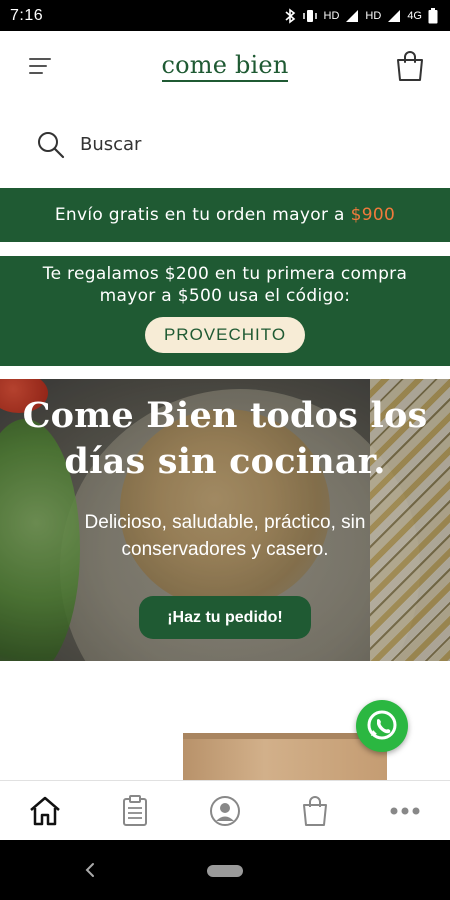 Image resolution: width=450 pixels, height=900 pixels. I want to click on hero-title-line-1: Come Bien todos los, so click(225, 415).